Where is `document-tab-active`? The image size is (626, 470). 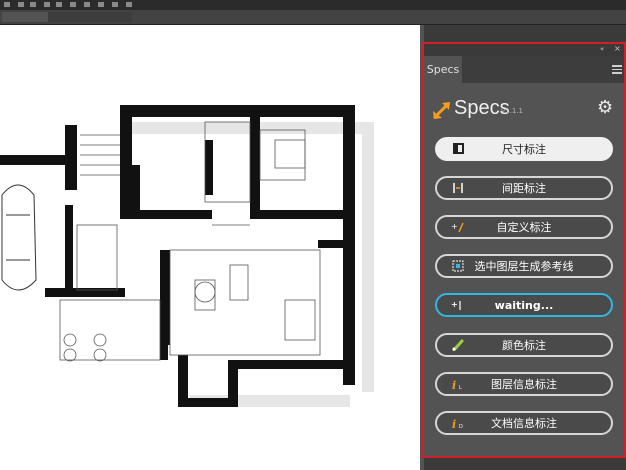
document-tab-active is located at coordinates (25, 17).